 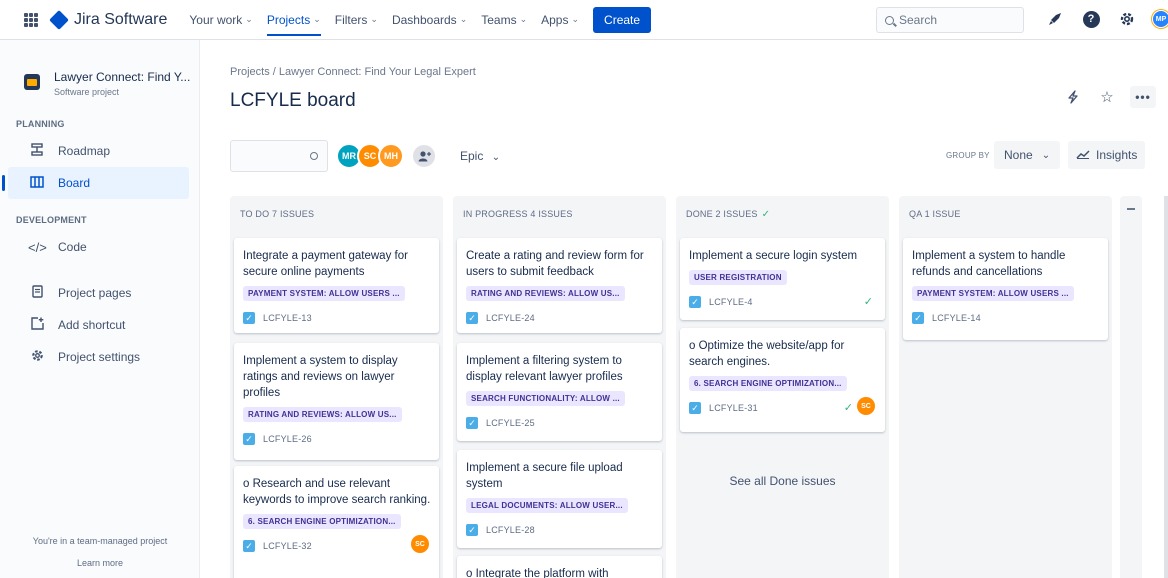 I want to click on nav-your-work: Your work ⌄, so click(x=220, y=20).